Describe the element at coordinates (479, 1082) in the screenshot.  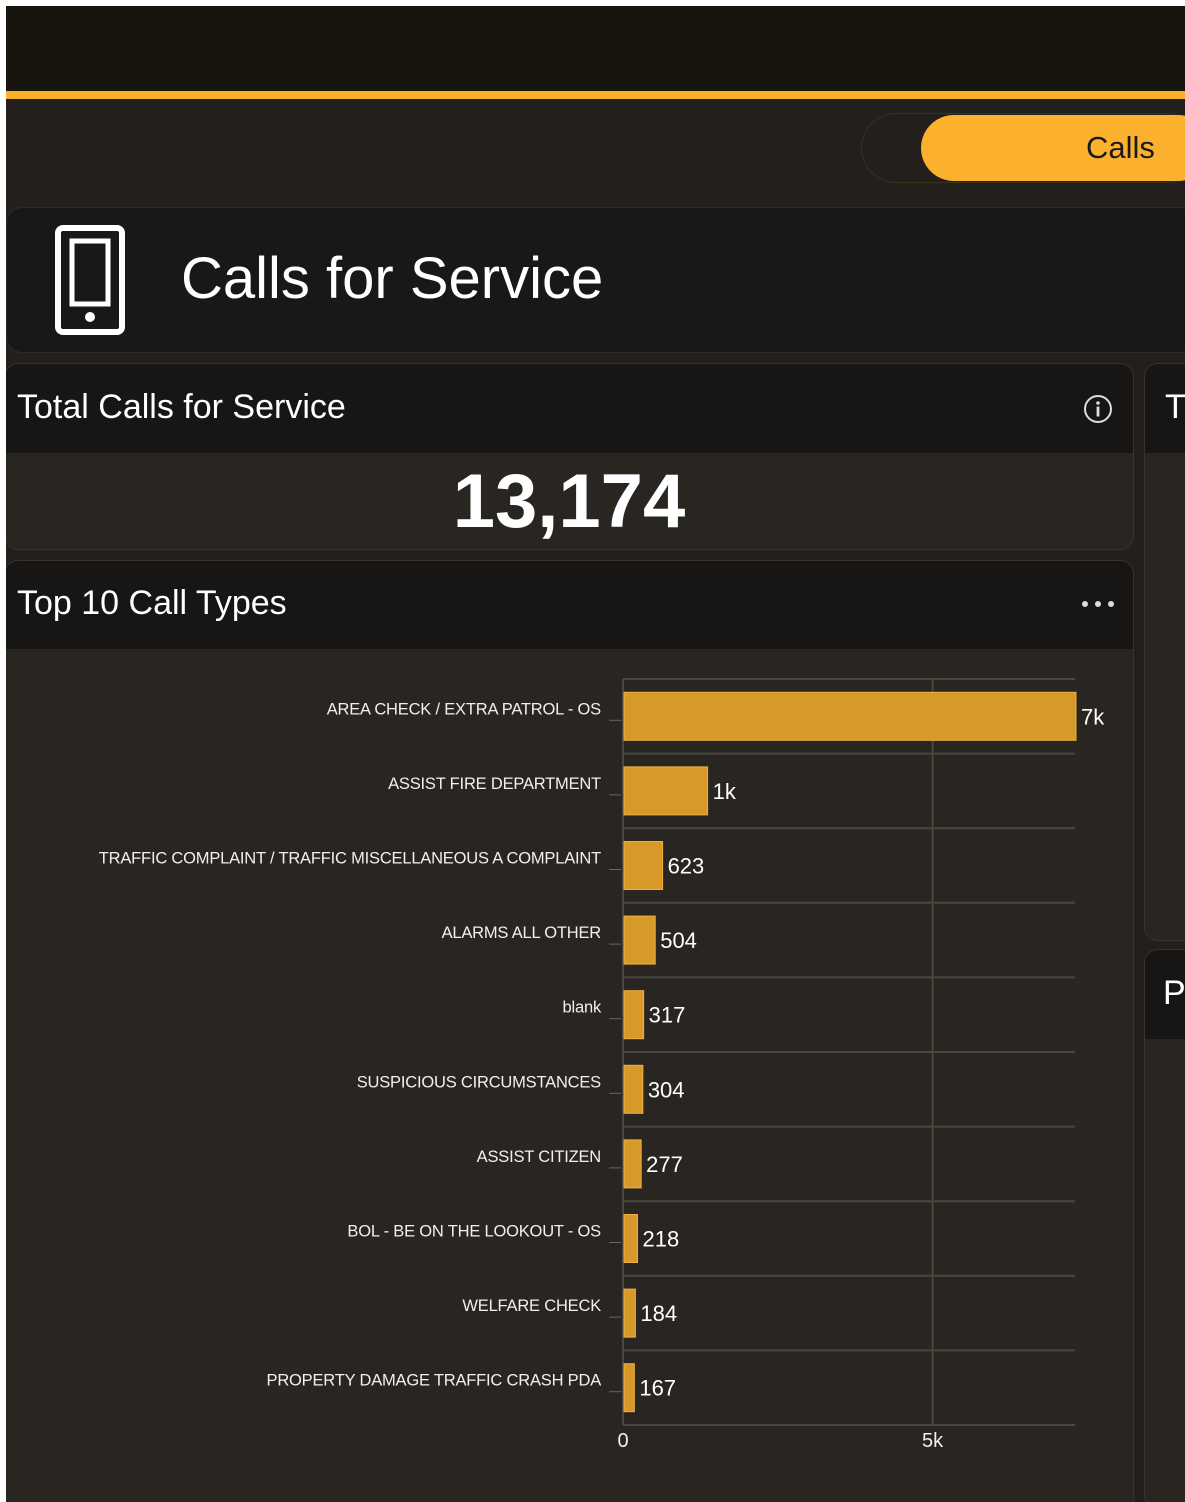
I see `category-label: SUSPICIOUS CIRCUMSTANCES` at that location.